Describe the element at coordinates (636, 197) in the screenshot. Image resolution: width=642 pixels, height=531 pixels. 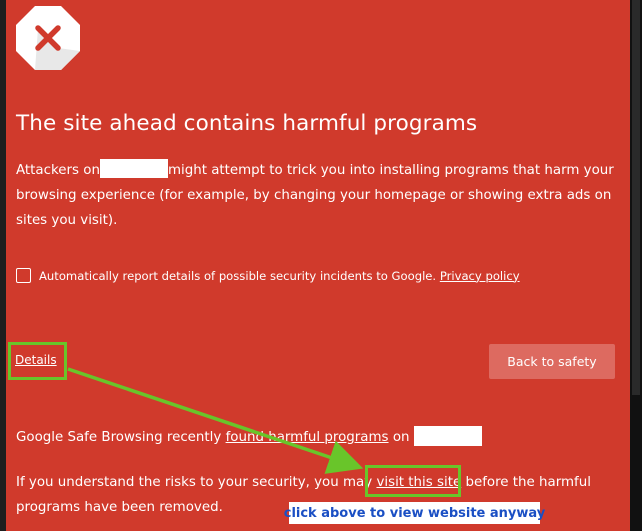
I see `scrollbar-thumb` at that location.